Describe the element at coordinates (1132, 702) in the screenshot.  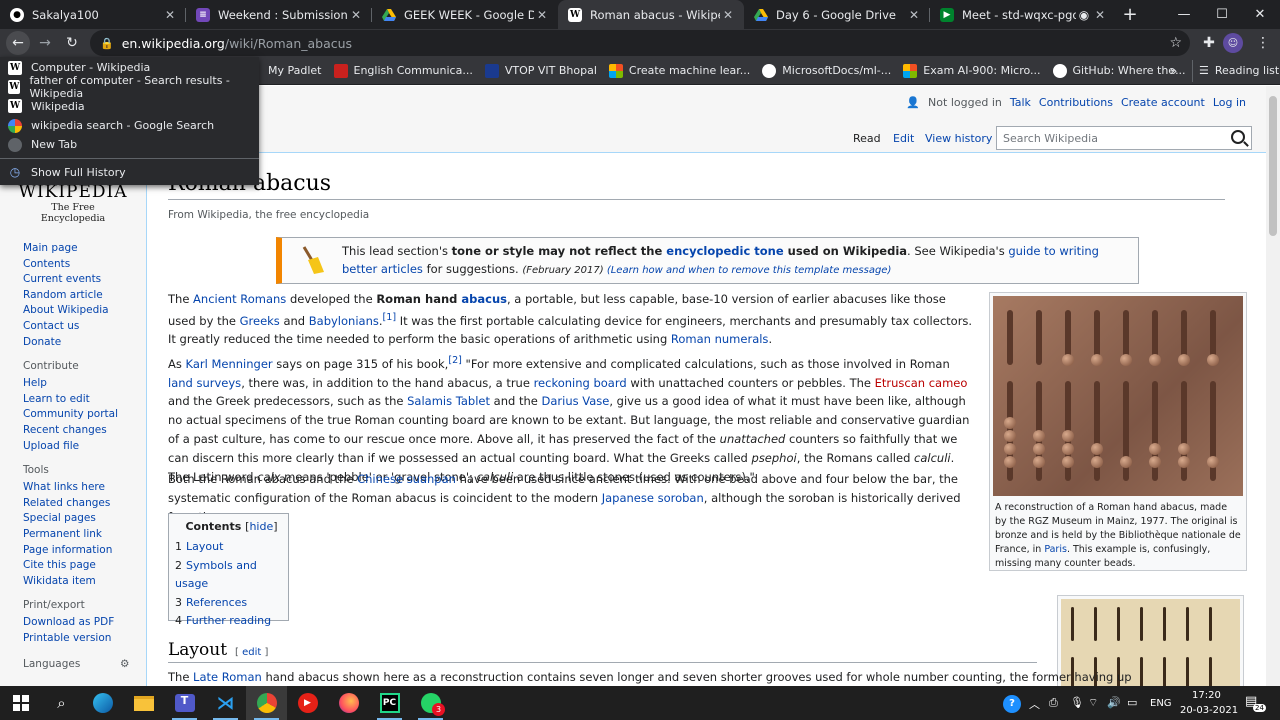
I see `battery-icon: ▭` at that location.